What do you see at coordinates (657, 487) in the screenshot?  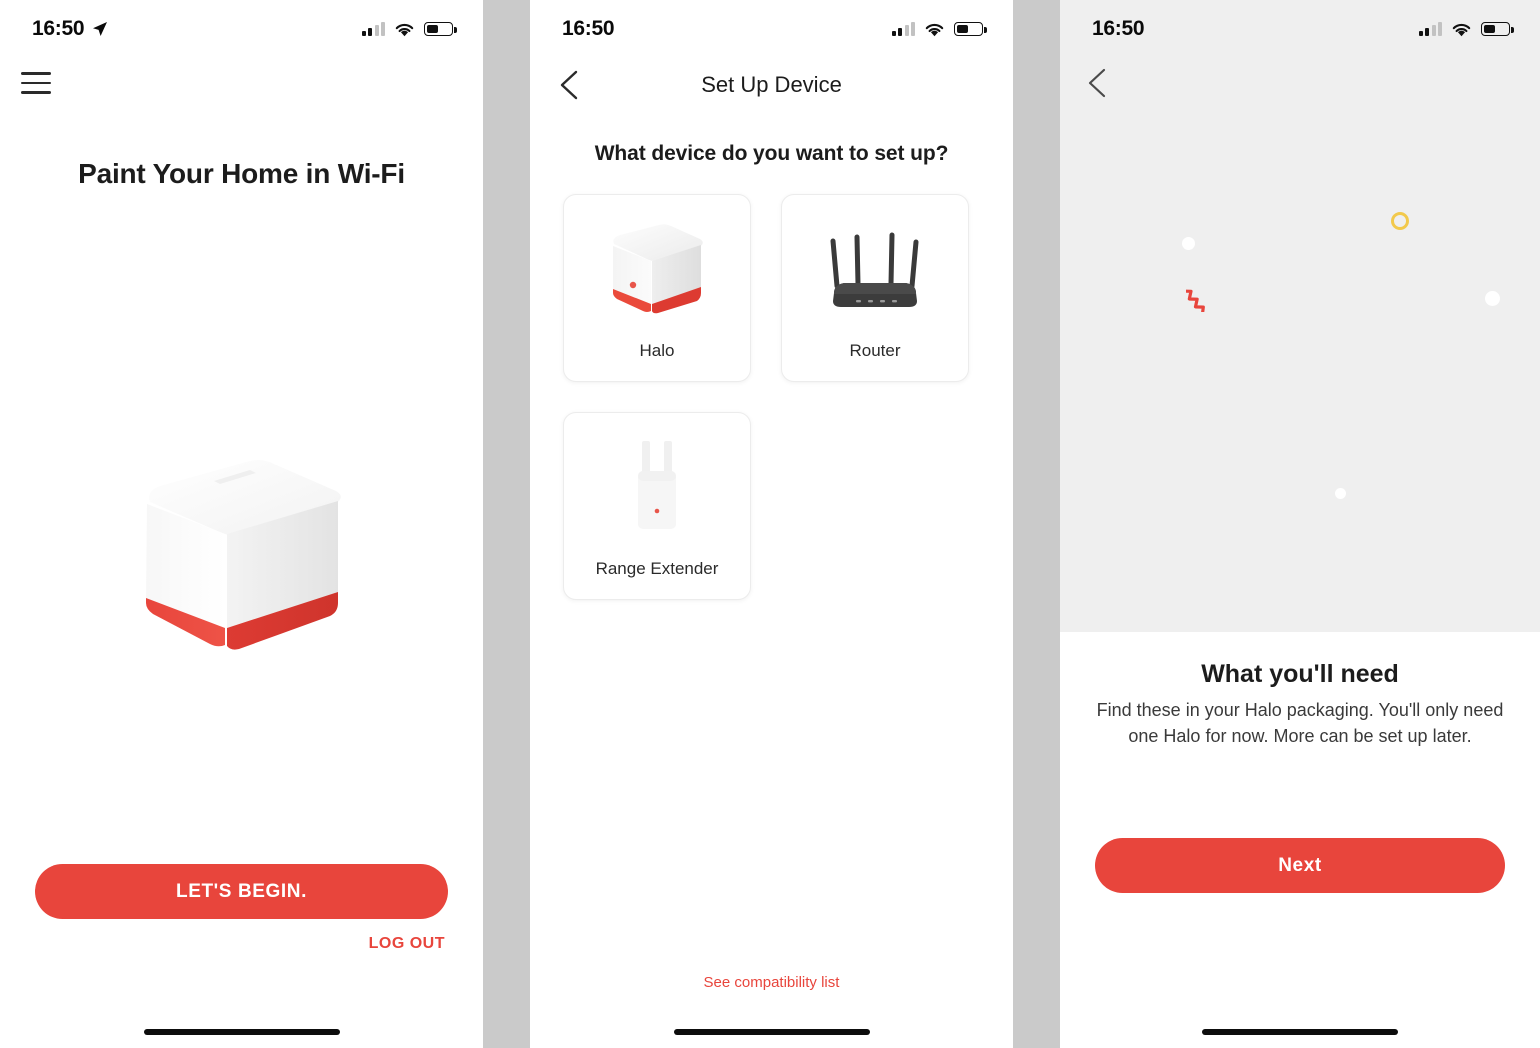 I see `range-extender-icon` at bounding box center [657, 487].